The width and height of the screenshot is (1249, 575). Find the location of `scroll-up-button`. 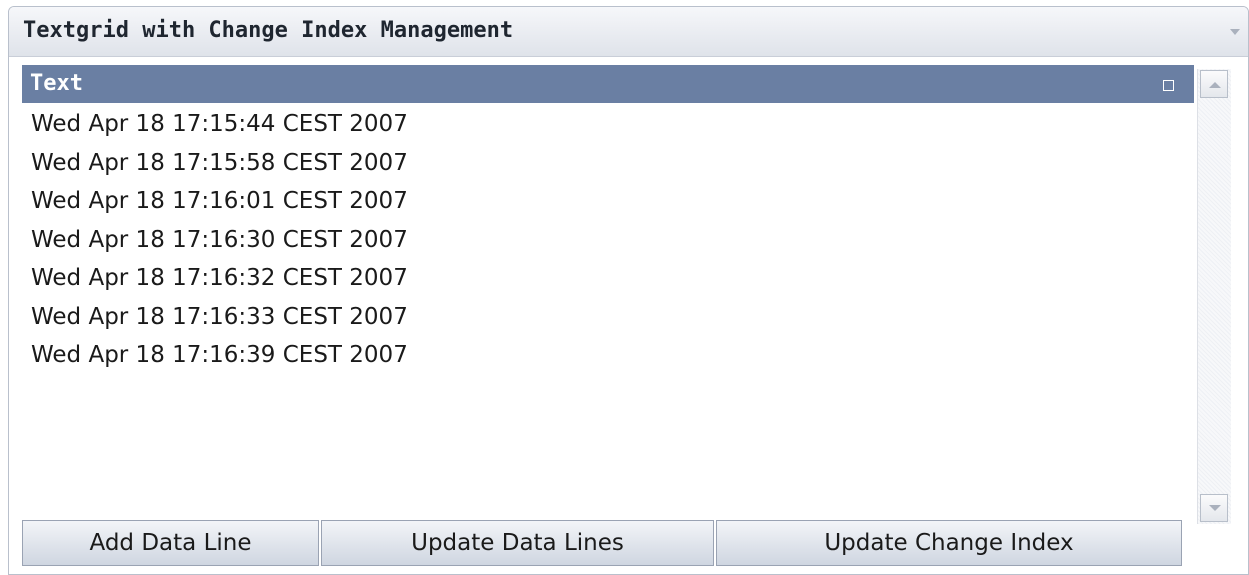

scroll-up-button is located at coordinates (1214, 84).